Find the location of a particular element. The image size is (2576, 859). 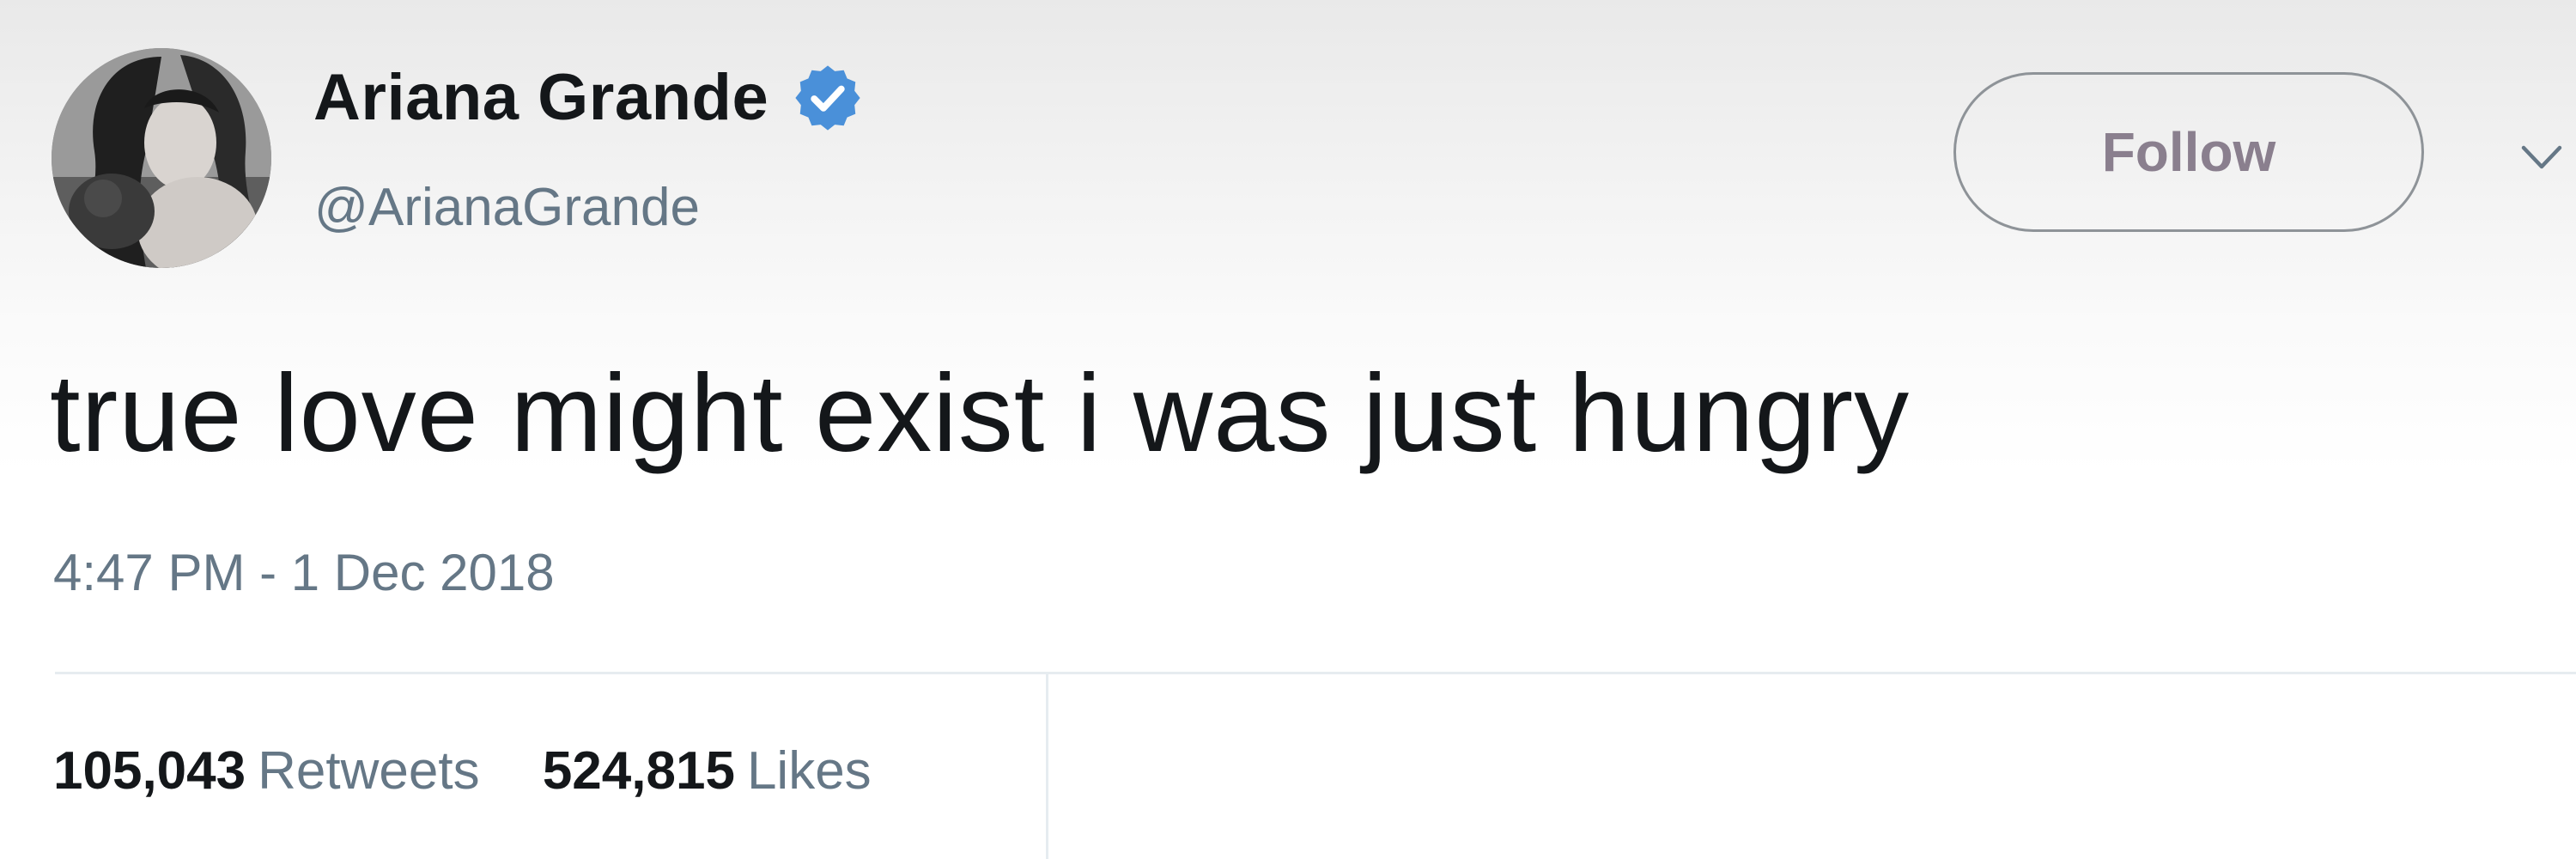

follow-button: Follow is located at coordinates (2188, 152).